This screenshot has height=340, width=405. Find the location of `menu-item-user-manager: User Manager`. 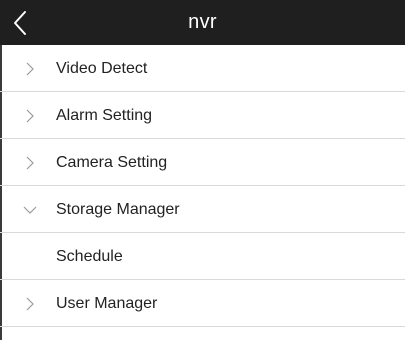

menu-item-user-manager: User Manager is located at coordinates (202, 303).